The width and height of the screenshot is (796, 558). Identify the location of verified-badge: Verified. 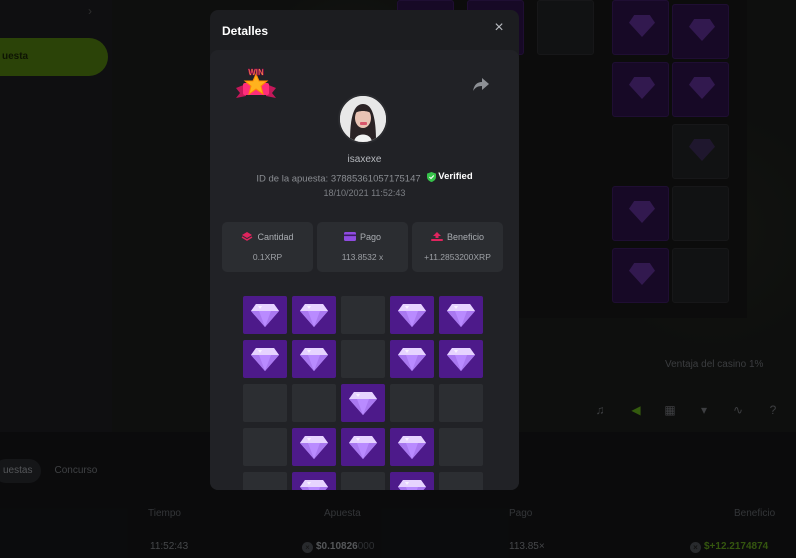
(450, 176).